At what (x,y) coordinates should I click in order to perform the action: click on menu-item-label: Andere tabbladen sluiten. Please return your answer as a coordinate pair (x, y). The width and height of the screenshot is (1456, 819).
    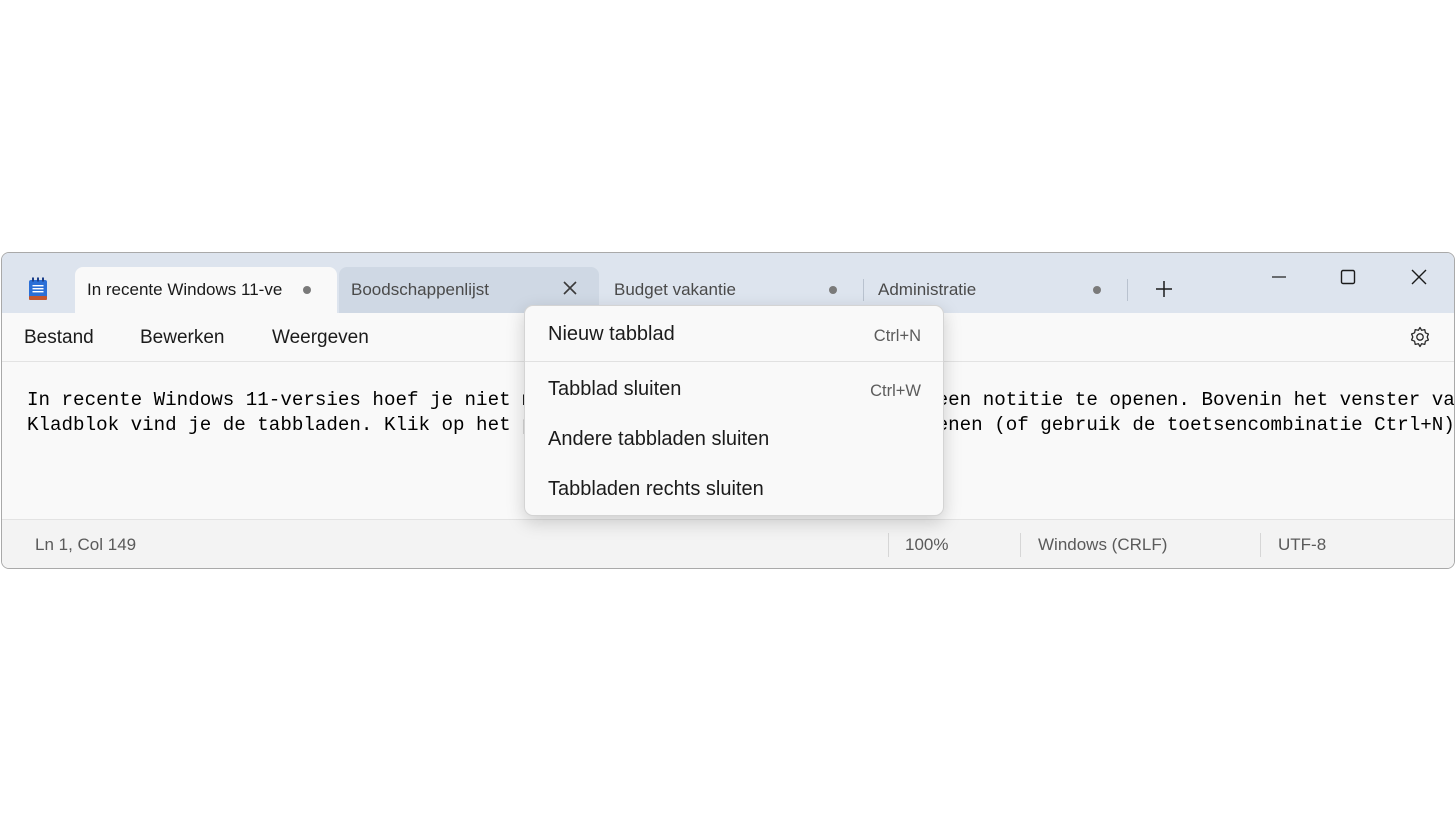
    Looking at the image, I should click on (659, 439).